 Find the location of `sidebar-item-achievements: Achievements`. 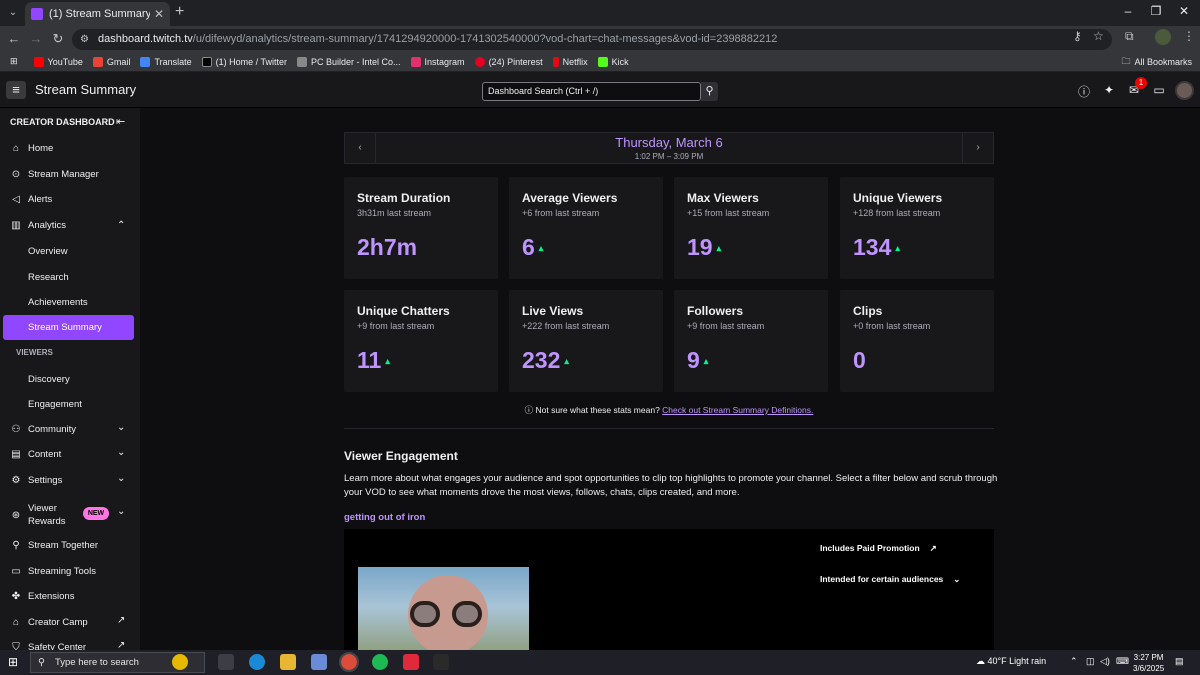

sidebar-item-achievements: Achievements is located at coordinates (58, 302).